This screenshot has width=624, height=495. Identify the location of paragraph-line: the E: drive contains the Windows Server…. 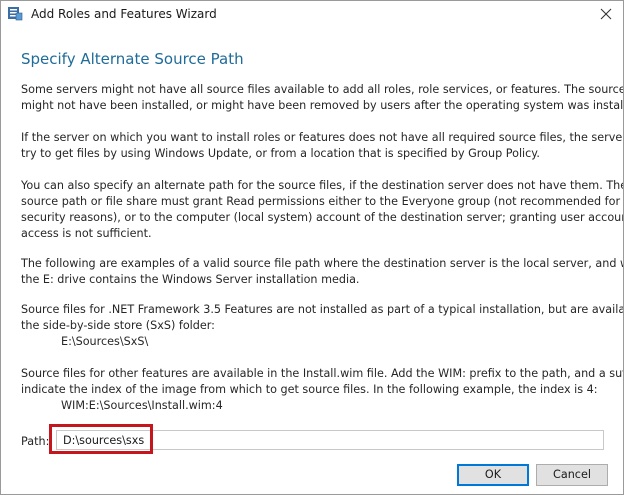
(190, 279).